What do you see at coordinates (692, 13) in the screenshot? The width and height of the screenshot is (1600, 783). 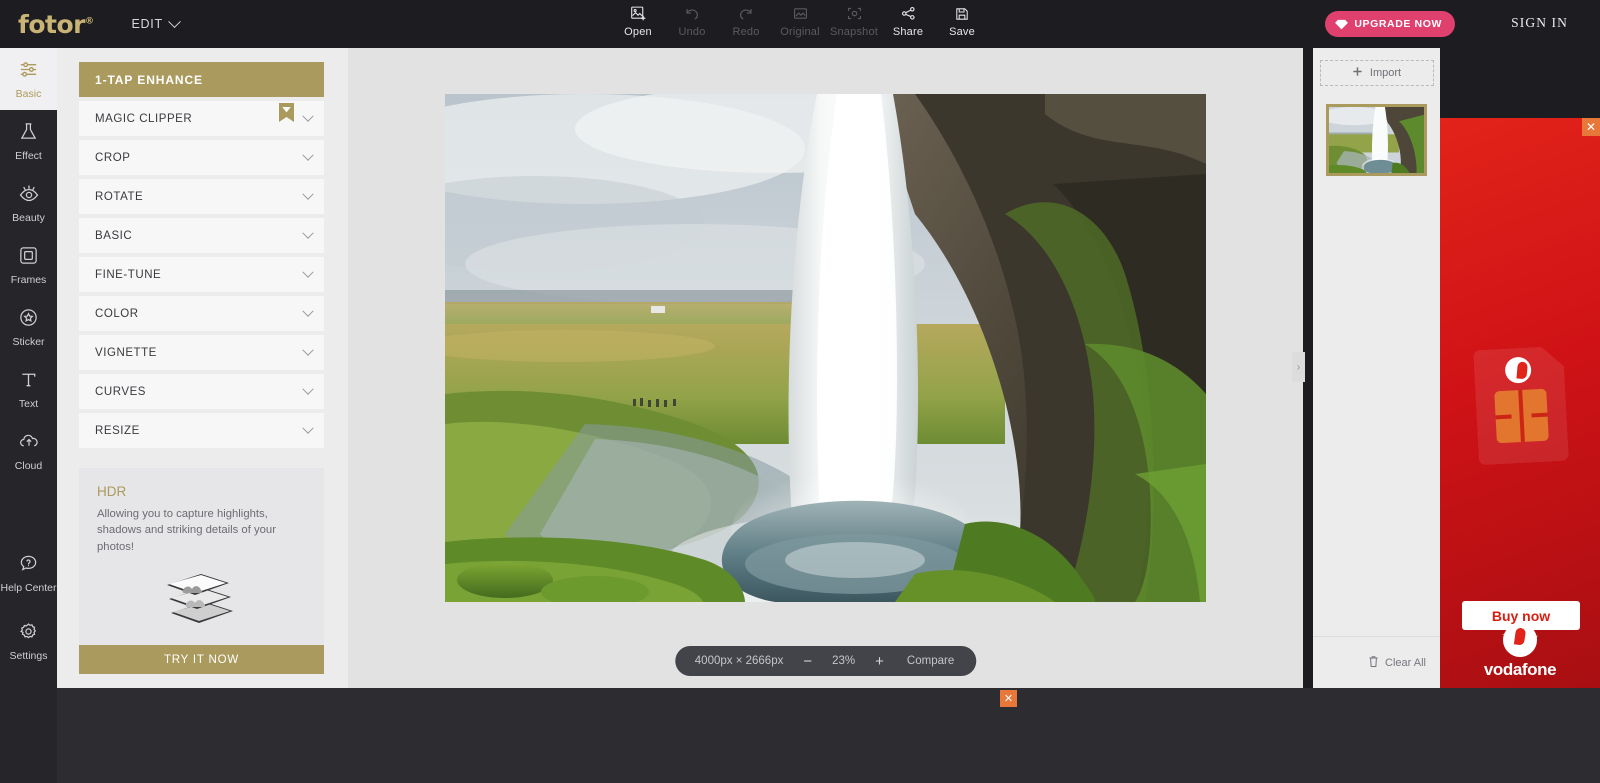 I see `undo-arrow-icon` at bounding box center [692, 13].